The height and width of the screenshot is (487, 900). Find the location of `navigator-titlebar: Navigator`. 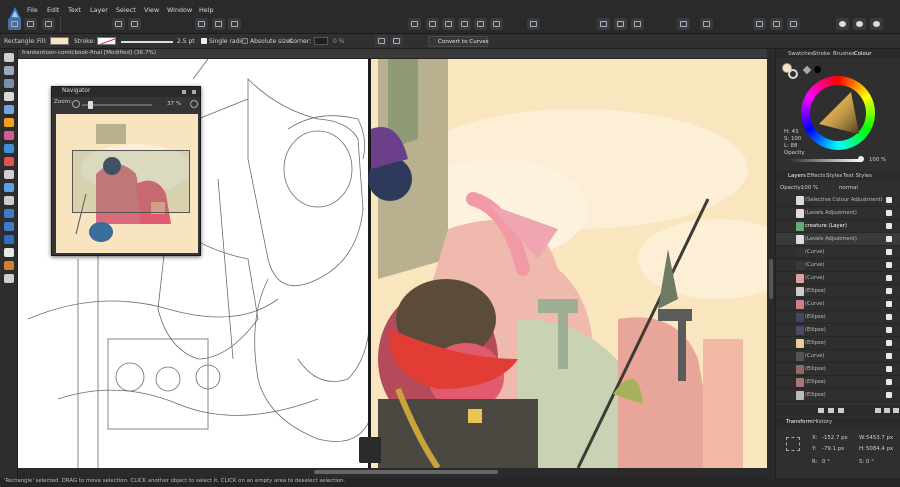

navigator-titlebar: Navigator is located at coordinates (126, 92).